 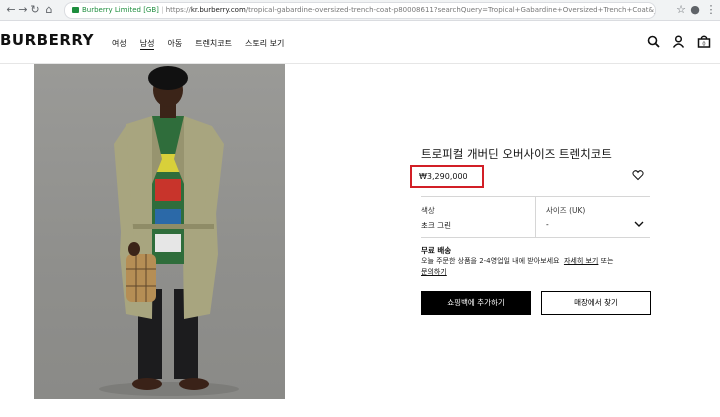 What do you see at coordinates (639, 224) in the screenshot?
I see `chevron-down-icon` at bounding box center [639, 224].